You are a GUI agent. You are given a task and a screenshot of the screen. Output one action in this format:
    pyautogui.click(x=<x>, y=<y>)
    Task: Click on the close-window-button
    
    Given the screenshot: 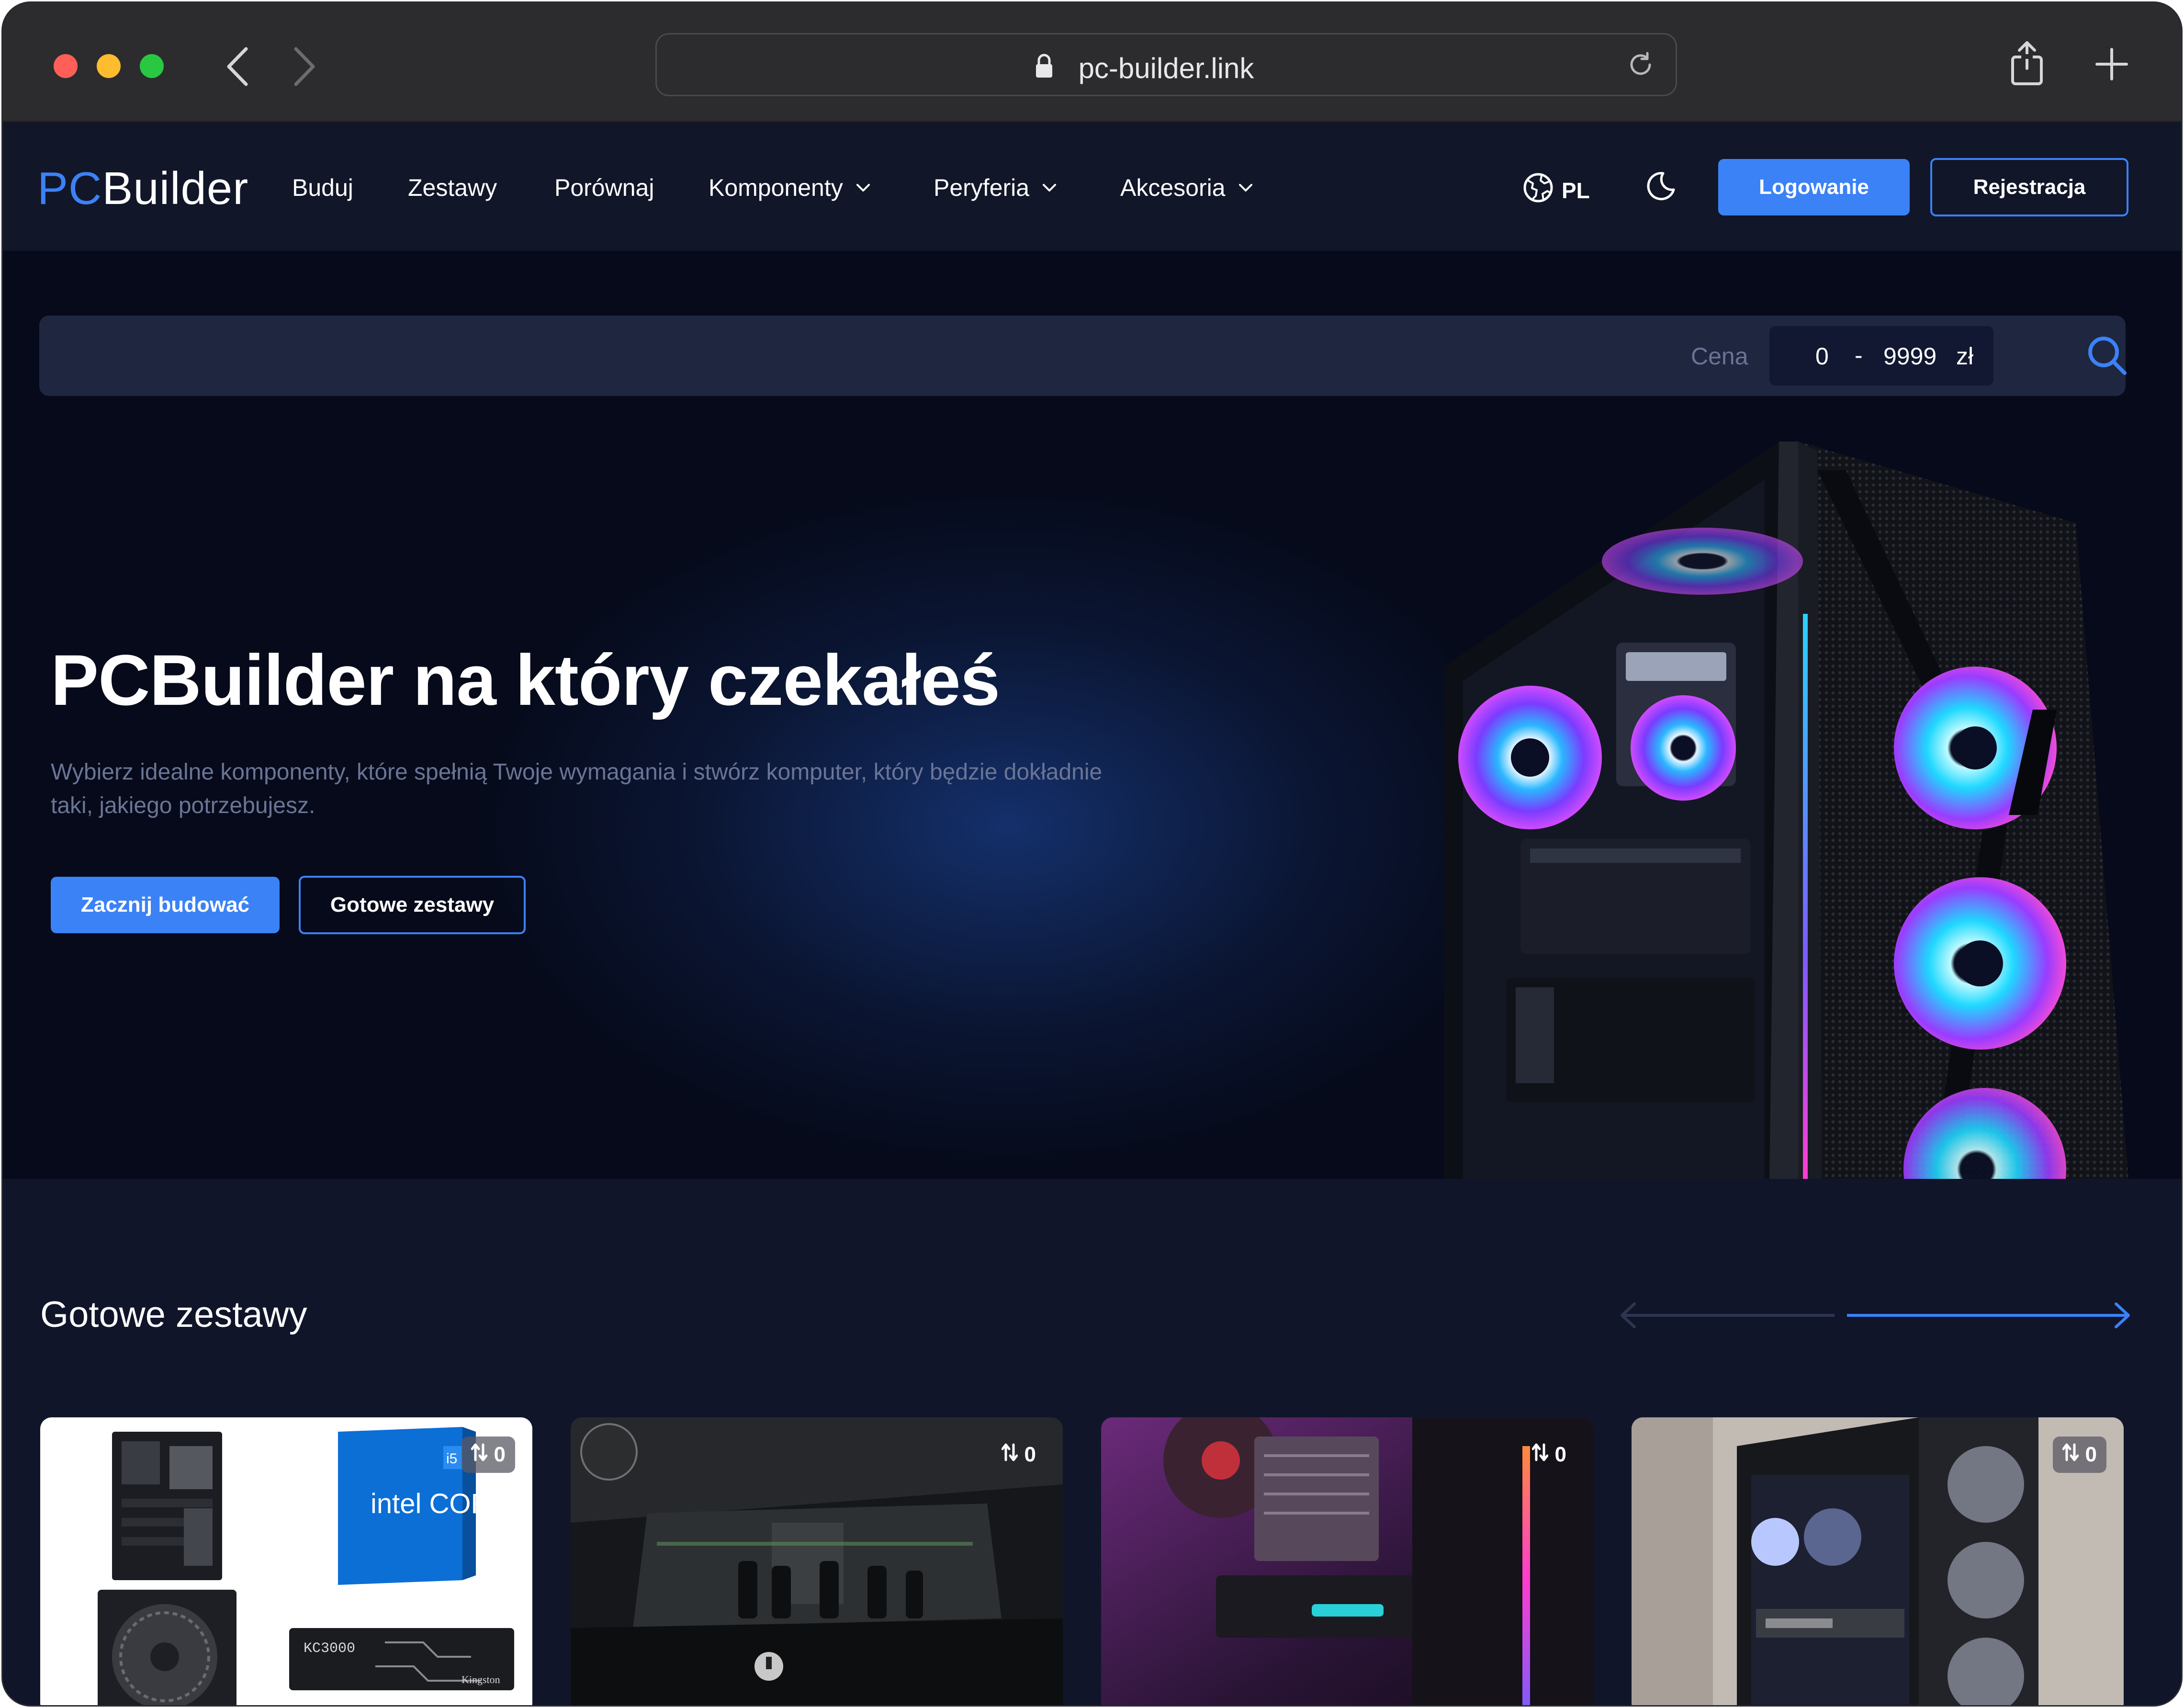 What is the action you would take?
    pyautogui.click(x=66, y=66)
    